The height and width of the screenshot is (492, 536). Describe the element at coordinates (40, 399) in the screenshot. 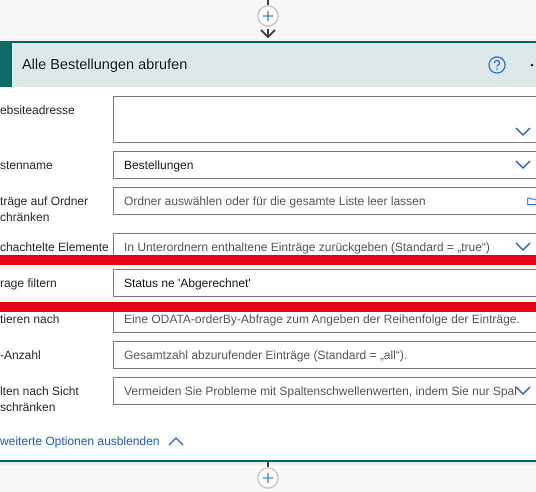

I see `field-label: lten nach Sicht schränken` at that location.